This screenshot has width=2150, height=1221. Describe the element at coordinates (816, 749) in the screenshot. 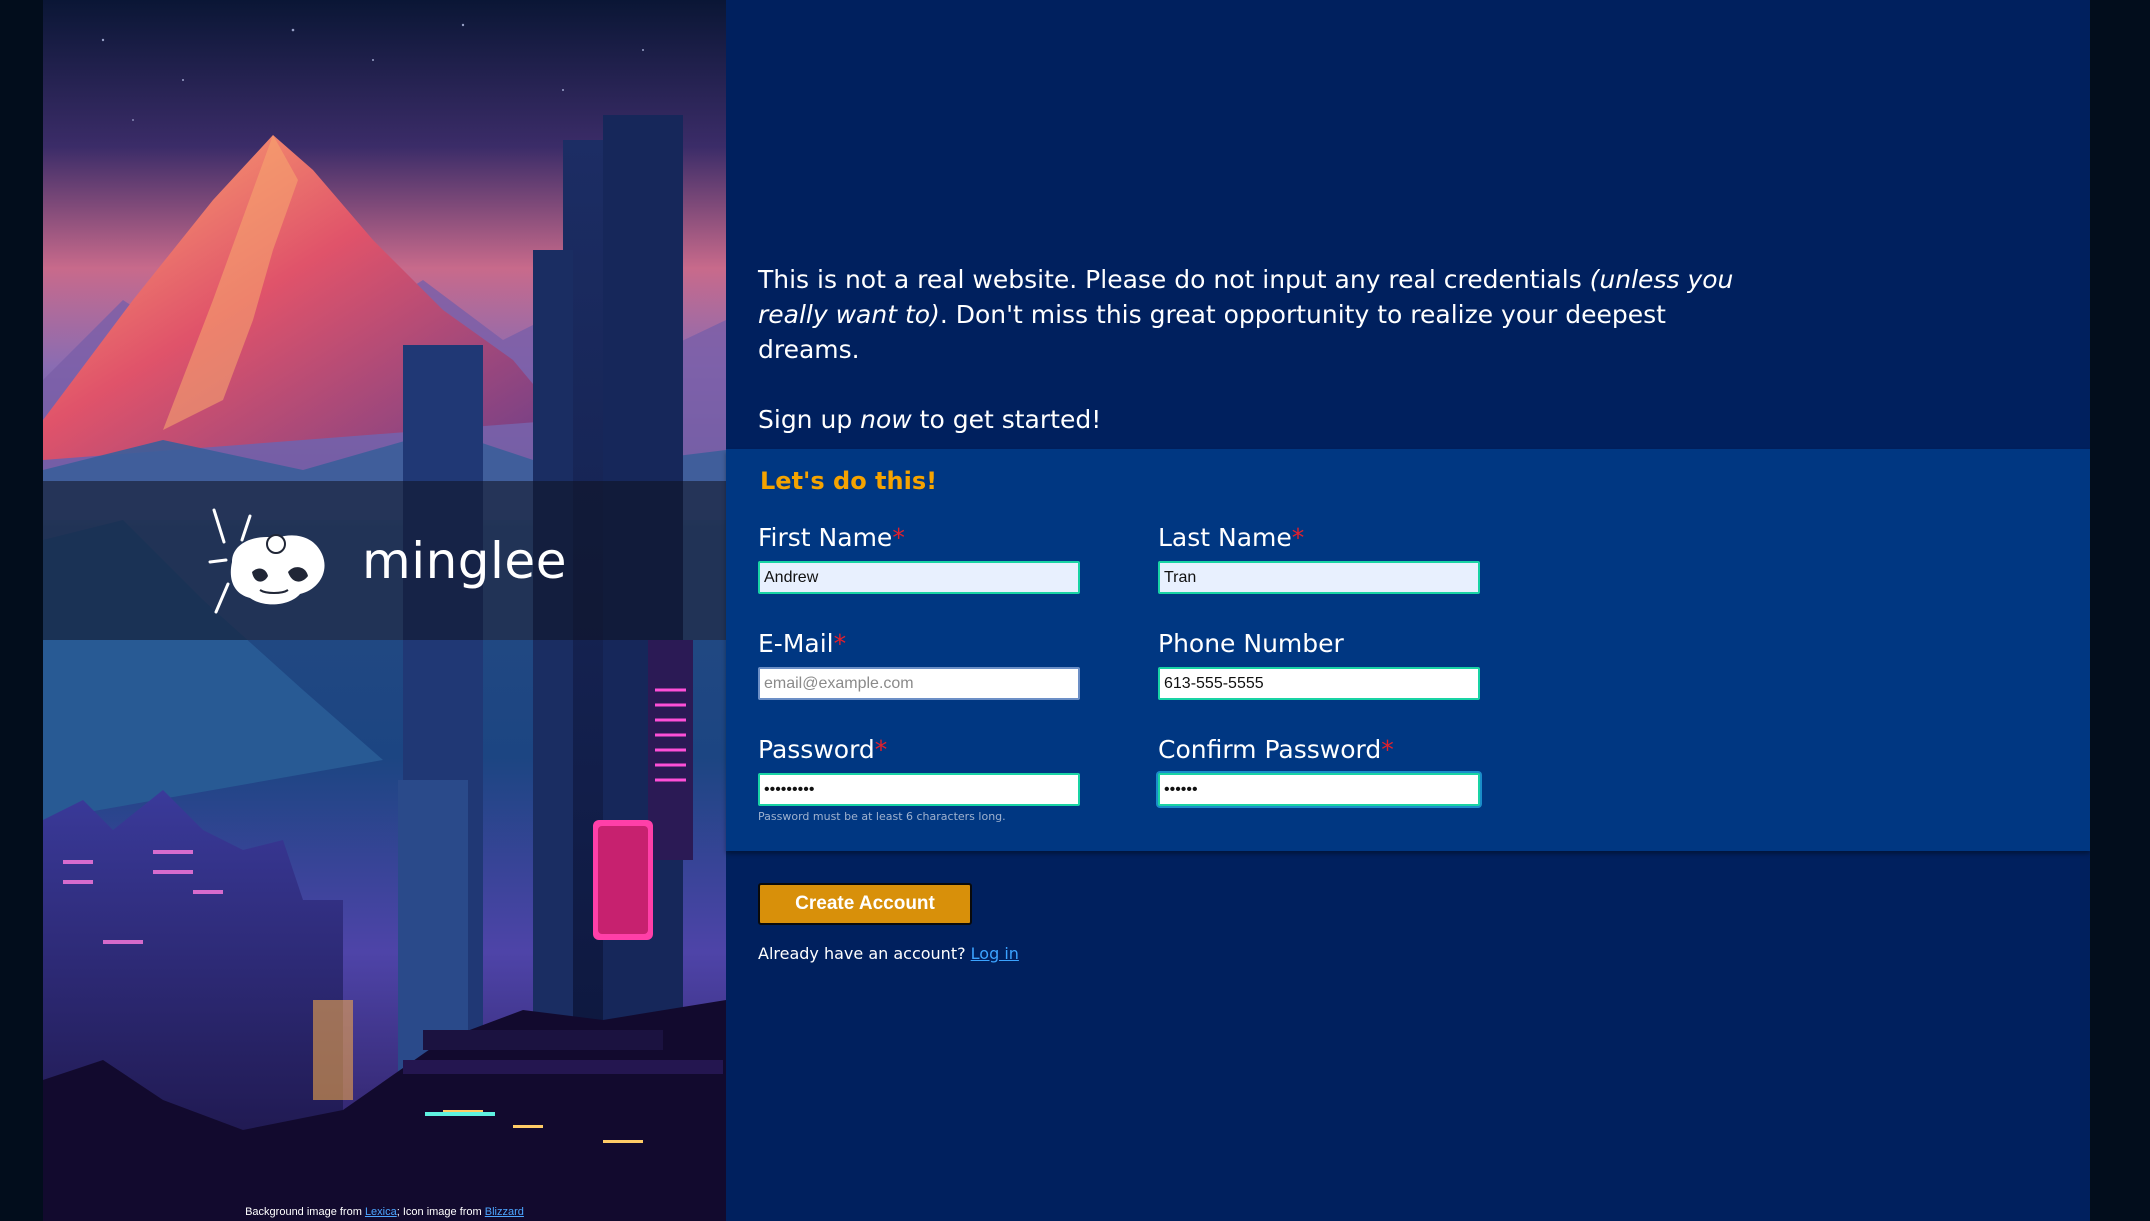

I see `password-label-text: Password` at that location.